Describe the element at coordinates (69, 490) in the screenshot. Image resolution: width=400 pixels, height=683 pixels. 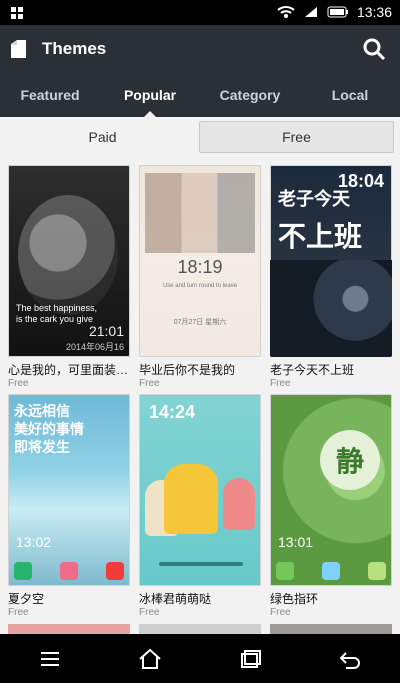
I see `theme-thumbnail: 永远相信 美好的事情 即将发生 13:02` at that location.